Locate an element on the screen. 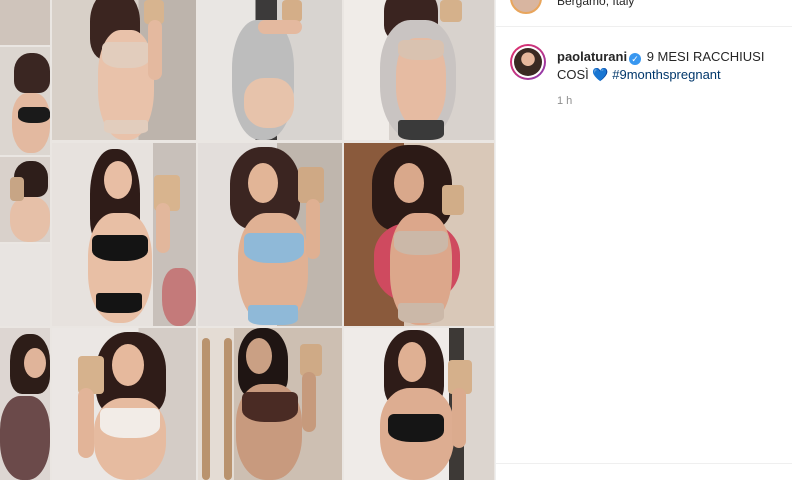  header-avatar is located at coordinates (526, 7).